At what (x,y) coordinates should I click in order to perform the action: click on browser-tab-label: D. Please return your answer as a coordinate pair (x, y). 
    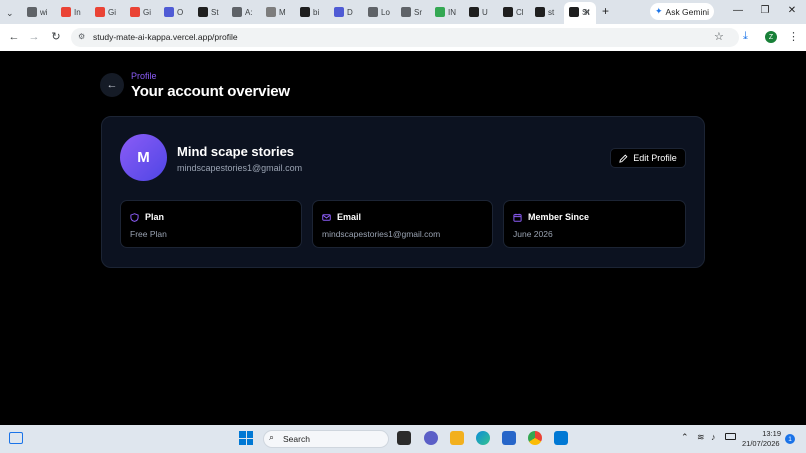
    Looking at the image, I should click on (350, 12).